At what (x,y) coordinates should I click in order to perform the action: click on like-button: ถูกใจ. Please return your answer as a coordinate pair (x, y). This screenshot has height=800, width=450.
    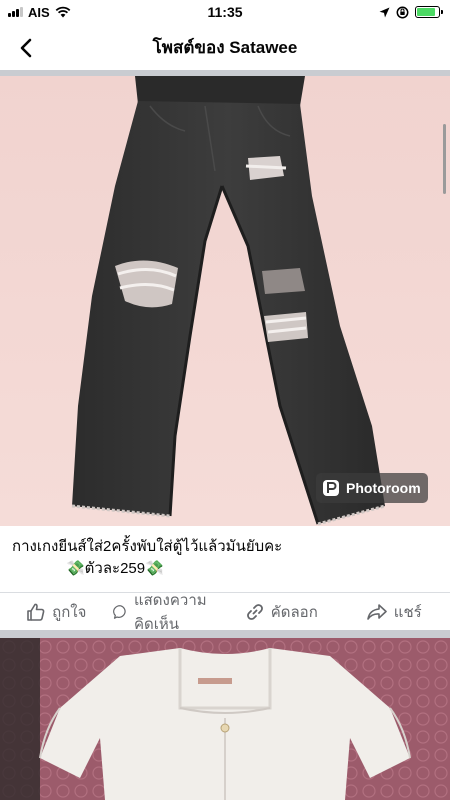
    Looking at the image, I should click on (56, 612).